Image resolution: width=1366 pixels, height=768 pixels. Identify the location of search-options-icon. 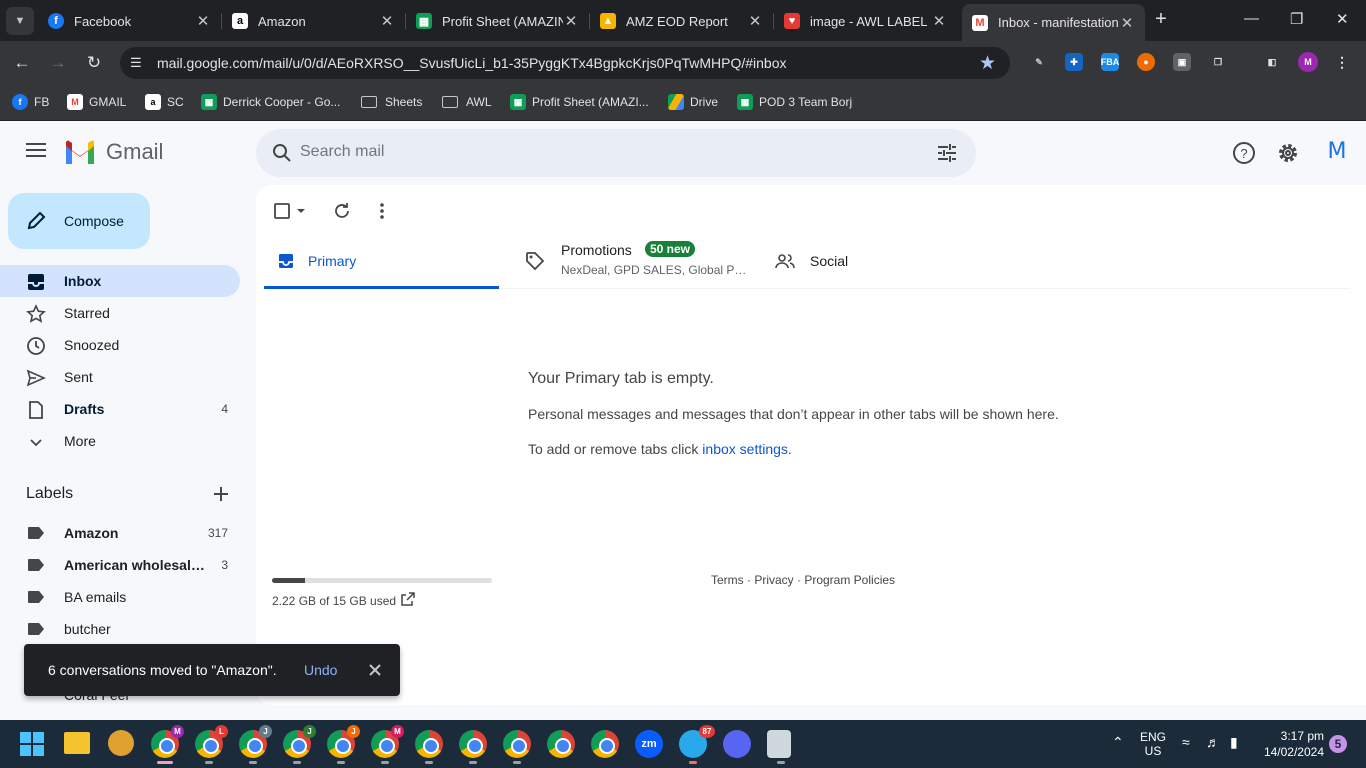
(947, 153).